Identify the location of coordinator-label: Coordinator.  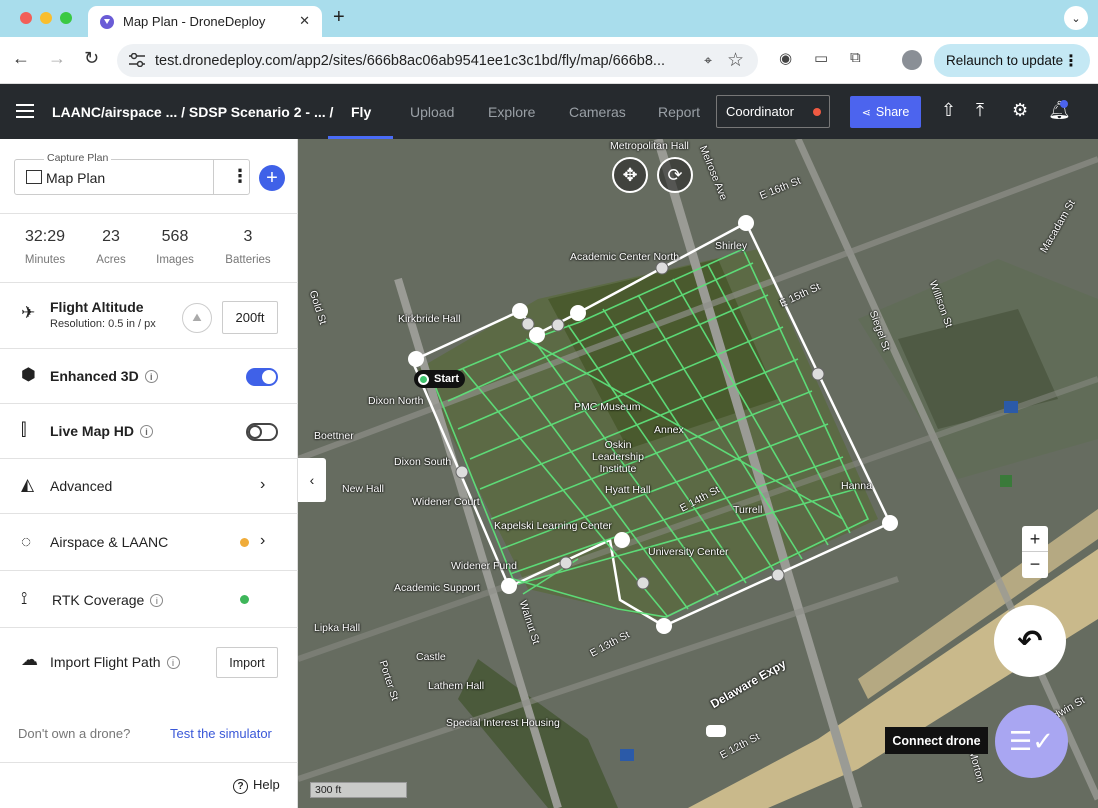
(760, 111).